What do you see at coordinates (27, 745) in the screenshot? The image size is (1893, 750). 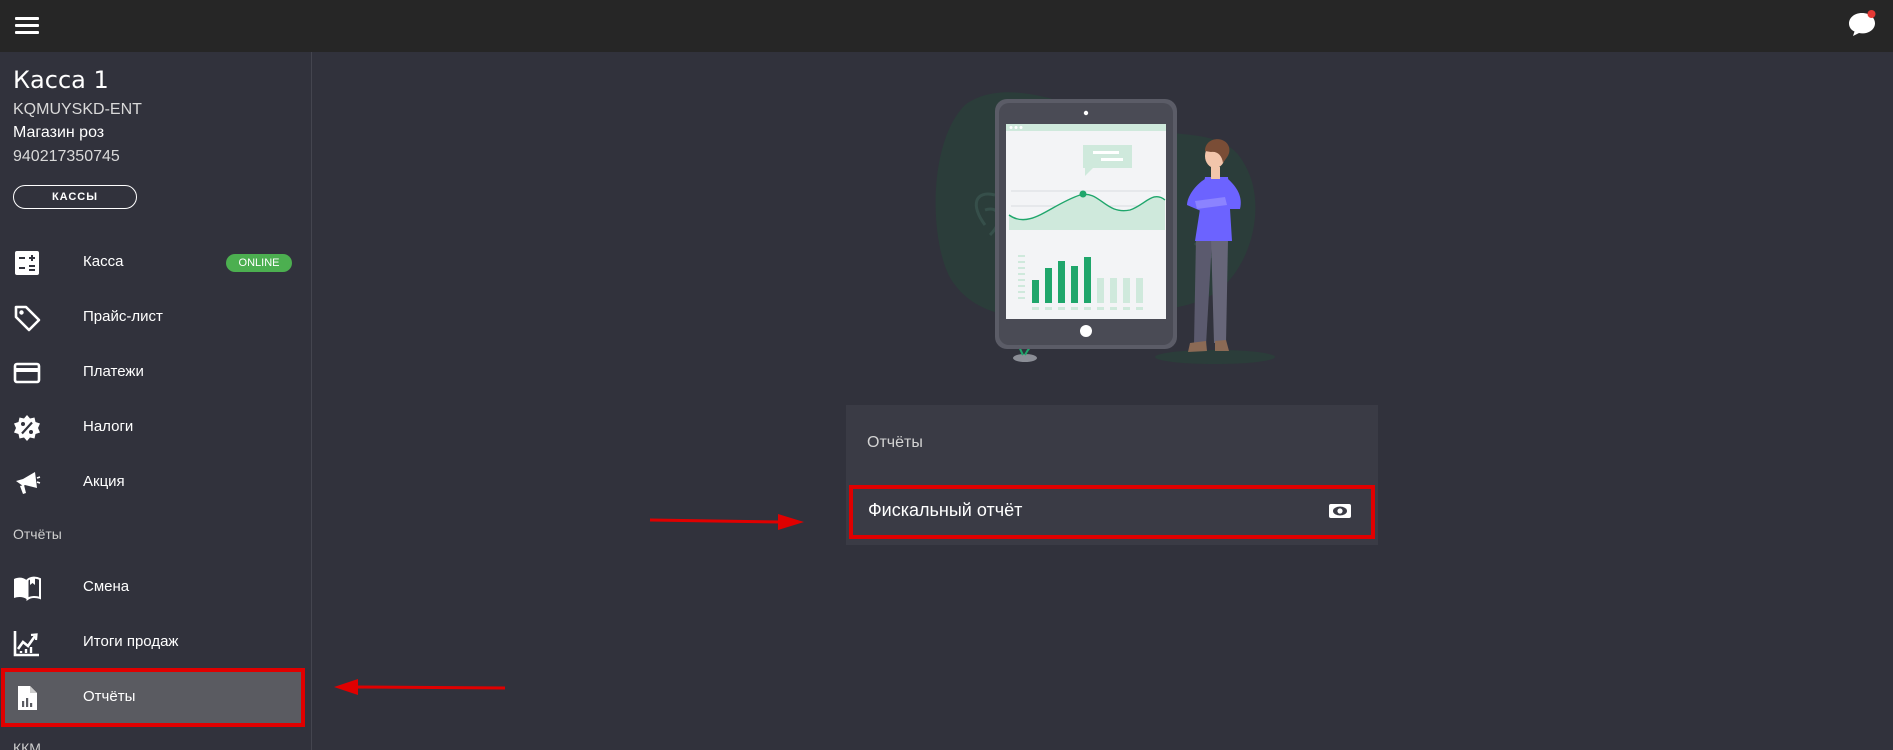 I see `section-label-kkm: ККМ` at bounding box center [27, 745].